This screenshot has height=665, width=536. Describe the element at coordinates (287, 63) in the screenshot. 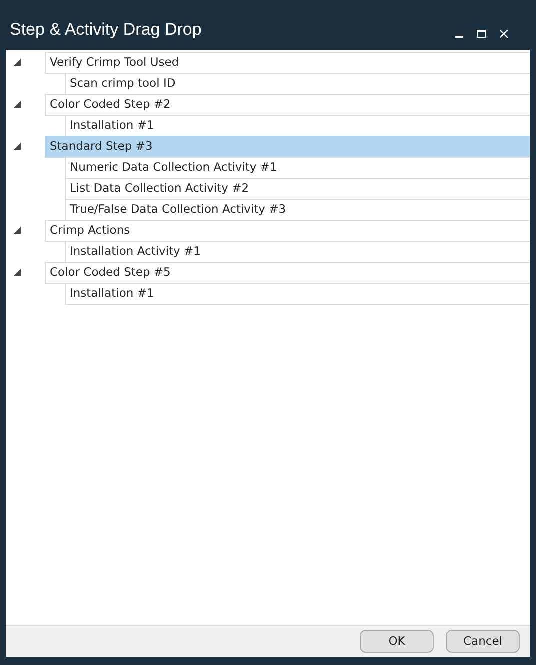

I see `tree-item: Verify Crimp Tool Used` at that location.